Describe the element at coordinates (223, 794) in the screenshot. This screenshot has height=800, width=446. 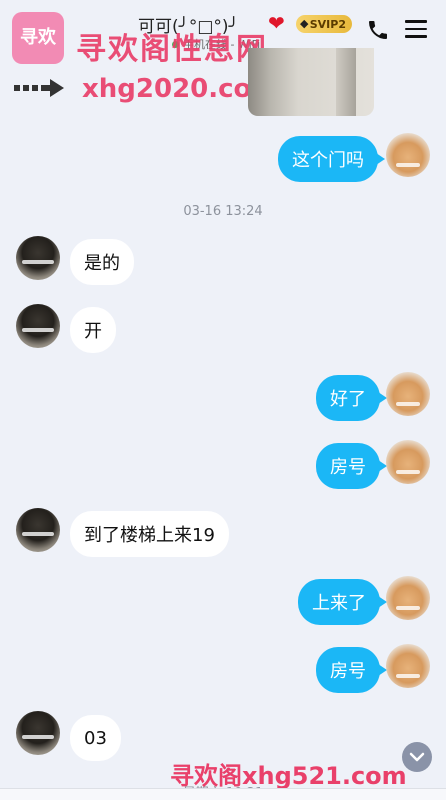
I see `input-bar` at that location.